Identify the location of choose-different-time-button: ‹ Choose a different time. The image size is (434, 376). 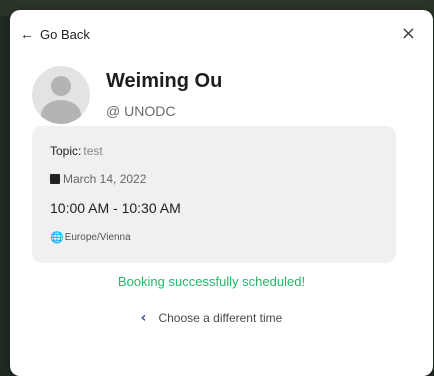
(211, 318).